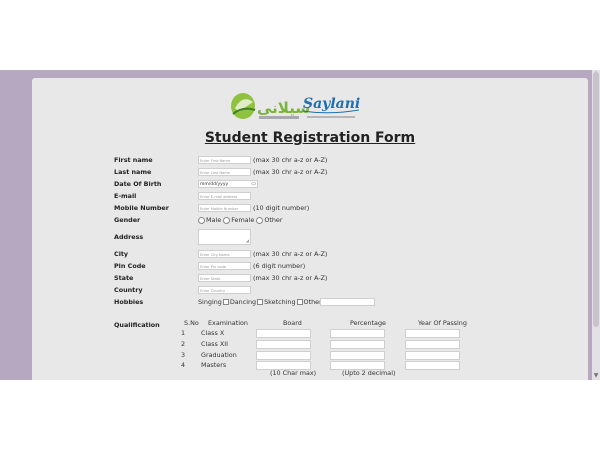 Image resolution: width=600 pixels, height=450 pixels. Describe the element at coordinates (224, 172) in the screenshot. I see `last-name-input: Enter Last Name` at that location.